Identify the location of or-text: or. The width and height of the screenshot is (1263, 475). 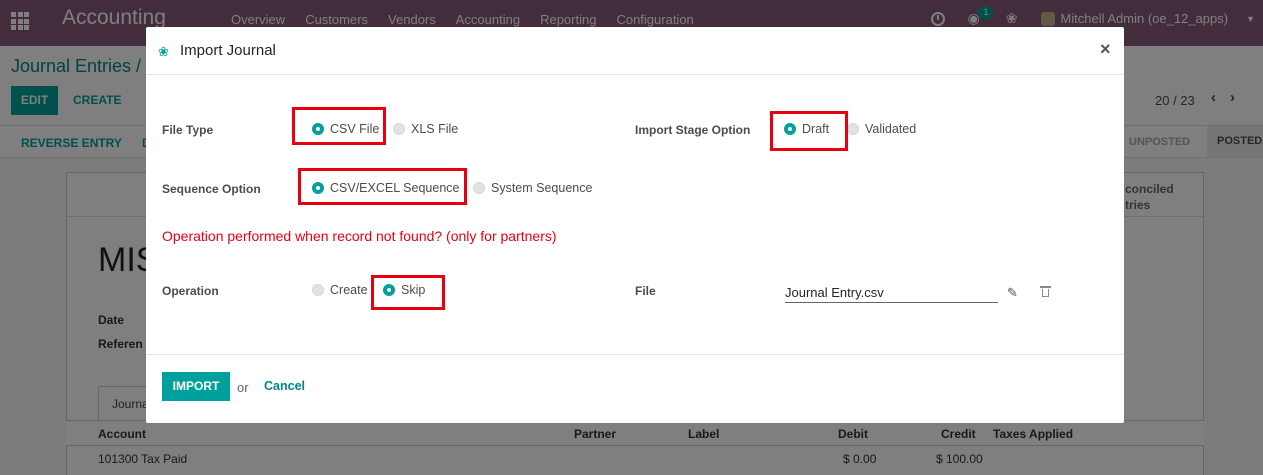
(243, 387).